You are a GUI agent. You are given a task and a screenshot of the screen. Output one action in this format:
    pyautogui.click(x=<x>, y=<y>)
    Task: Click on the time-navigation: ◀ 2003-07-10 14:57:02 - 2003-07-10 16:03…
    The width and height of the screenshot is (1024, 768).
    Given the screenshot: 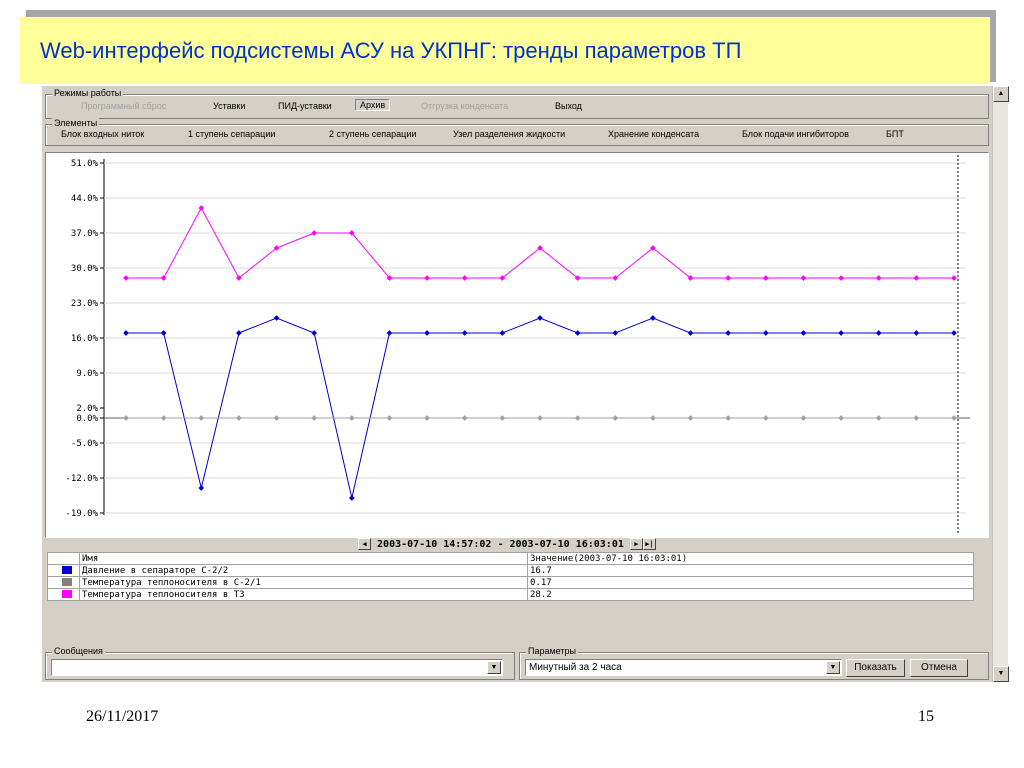 What is the action you would take?
    pyautogui.click(x=507, y=545)
    